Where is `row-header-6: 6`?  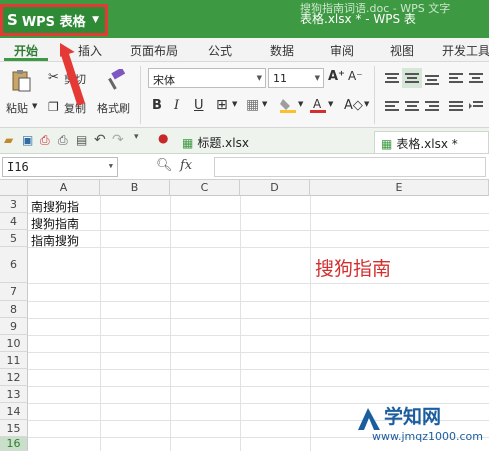 row-header-6: 6 is located at coordinates (14, 265).